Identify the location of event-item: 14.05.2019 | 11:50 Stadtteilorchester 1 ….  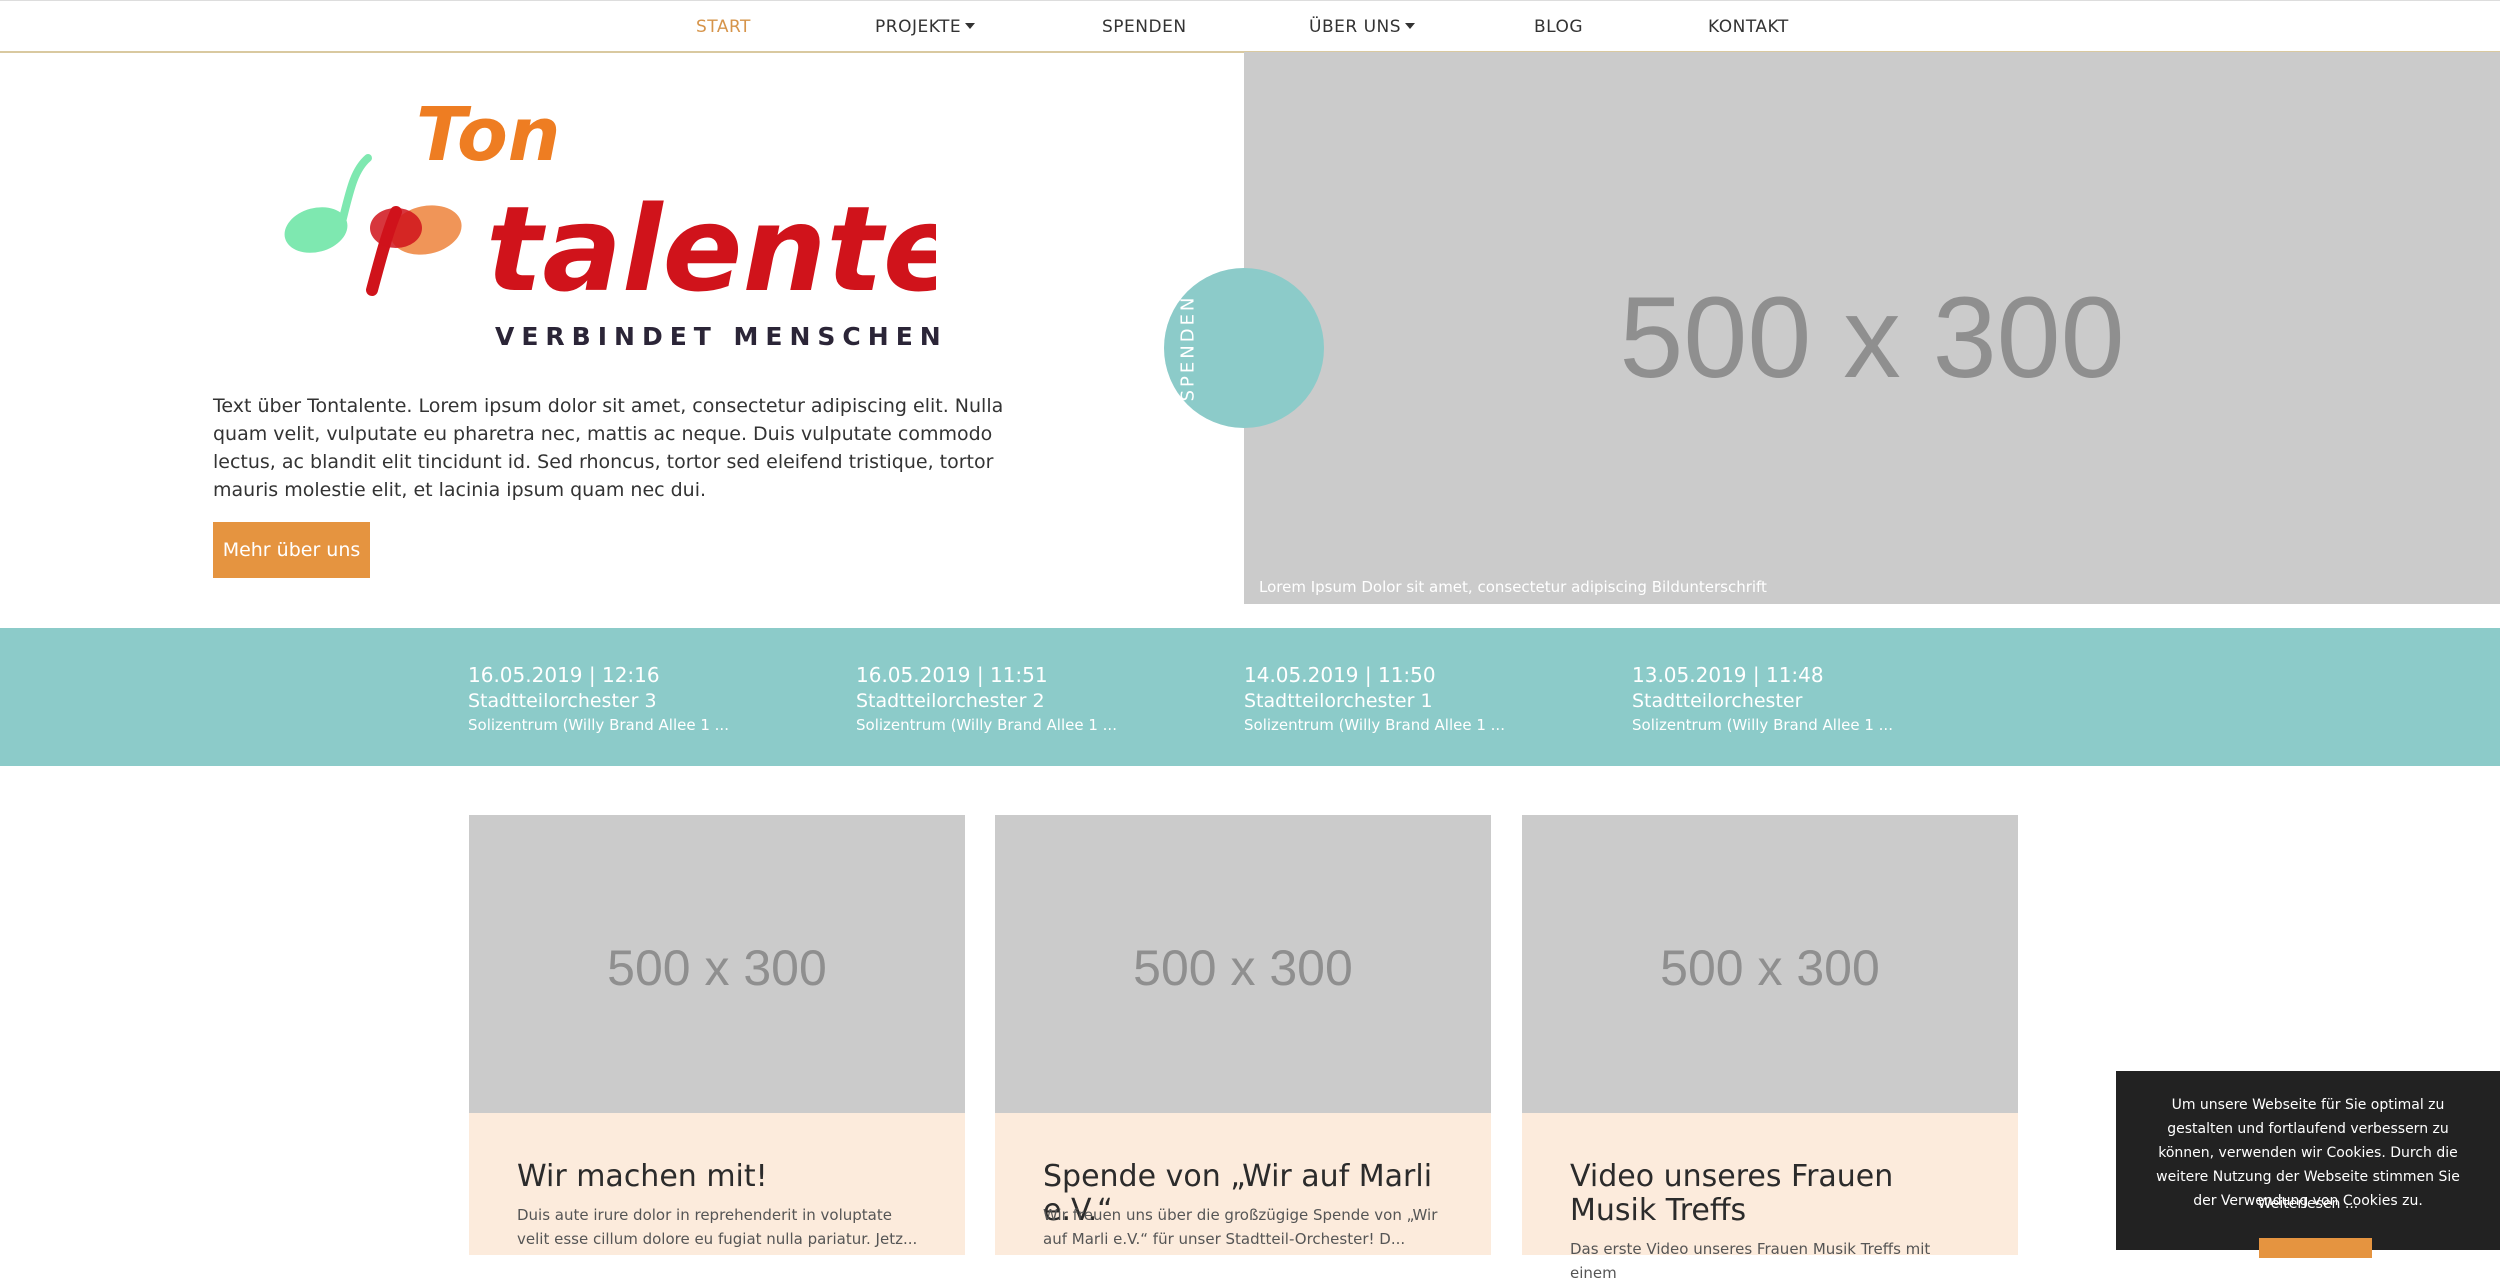
(1434, 699).